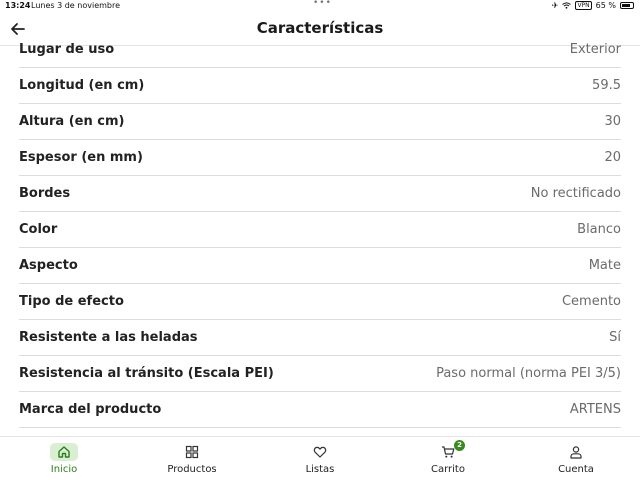 The image size is (640, 480). I want to click on characteristic-row: Marca del producto ARTENS, so click(320, 410).